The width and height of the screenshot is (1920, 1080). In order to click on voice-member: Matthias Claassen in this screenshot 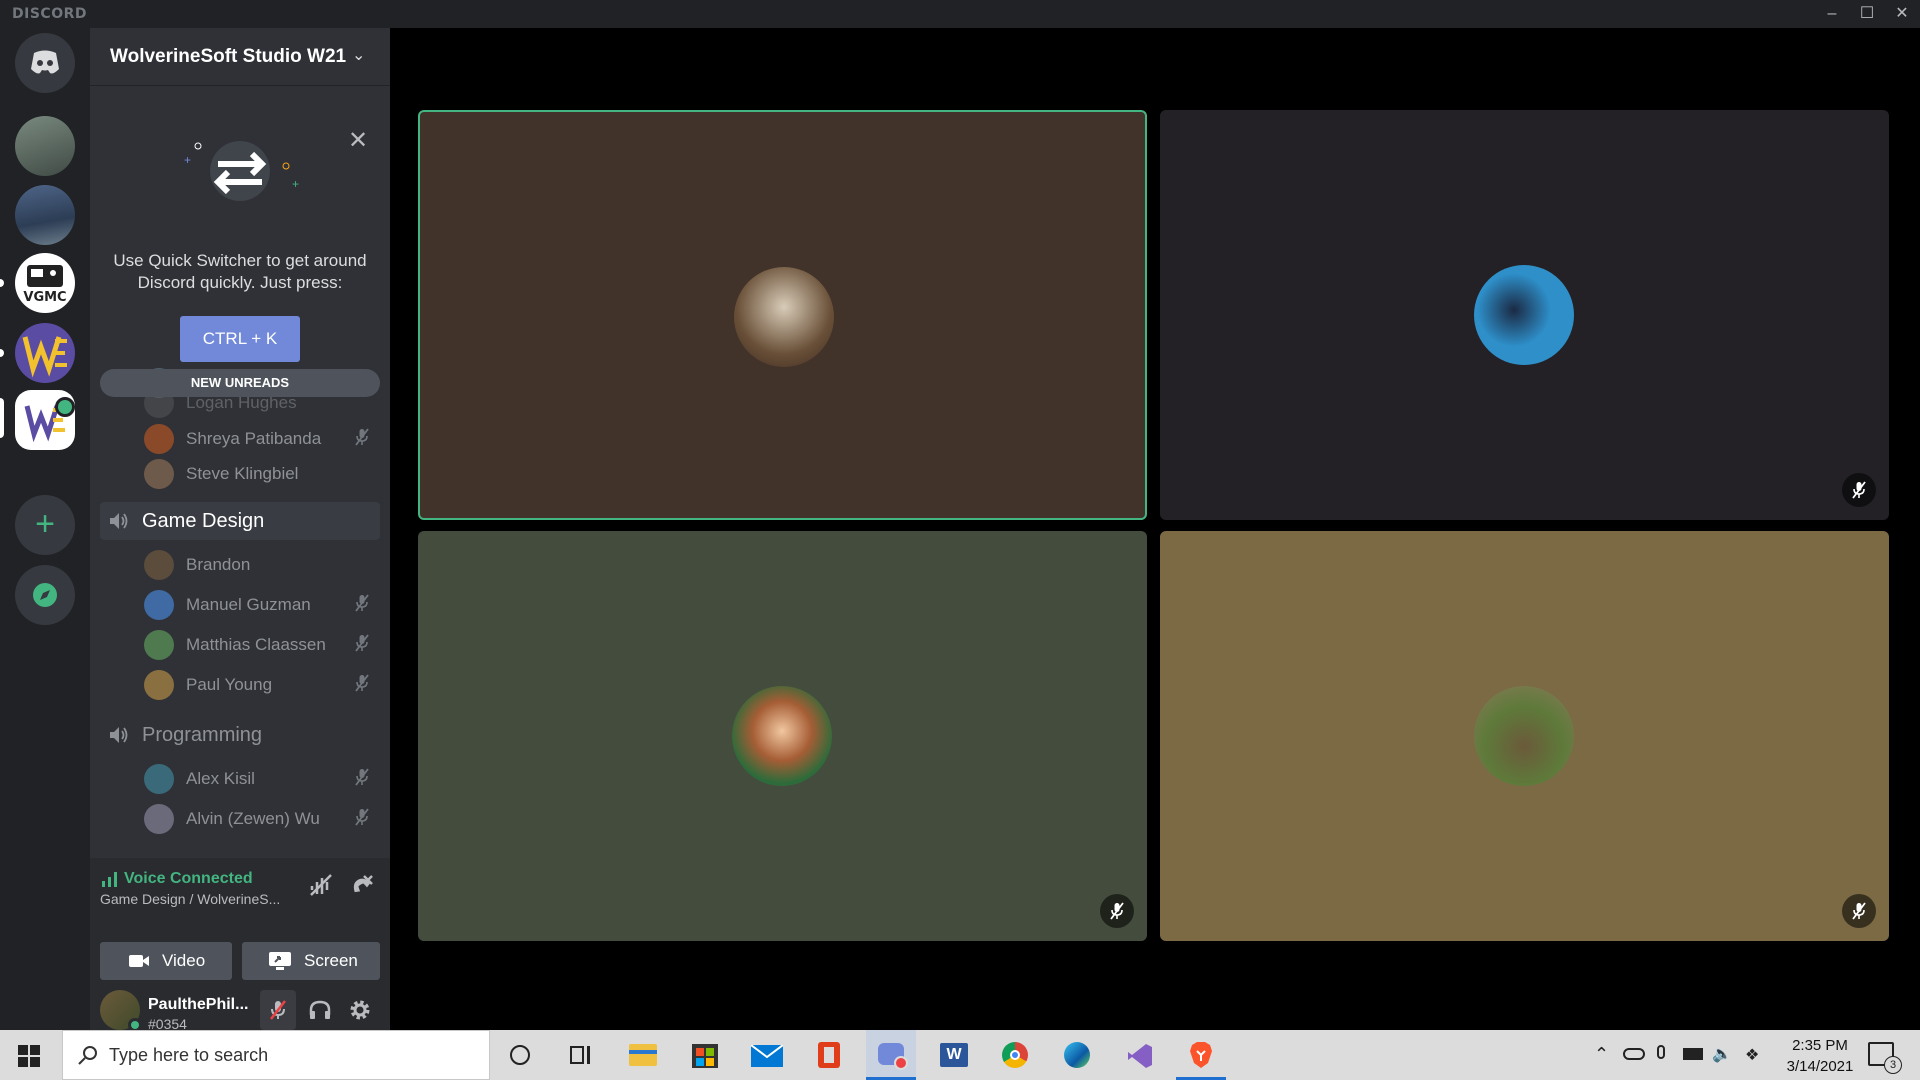, I will do `click(262, 644)`.